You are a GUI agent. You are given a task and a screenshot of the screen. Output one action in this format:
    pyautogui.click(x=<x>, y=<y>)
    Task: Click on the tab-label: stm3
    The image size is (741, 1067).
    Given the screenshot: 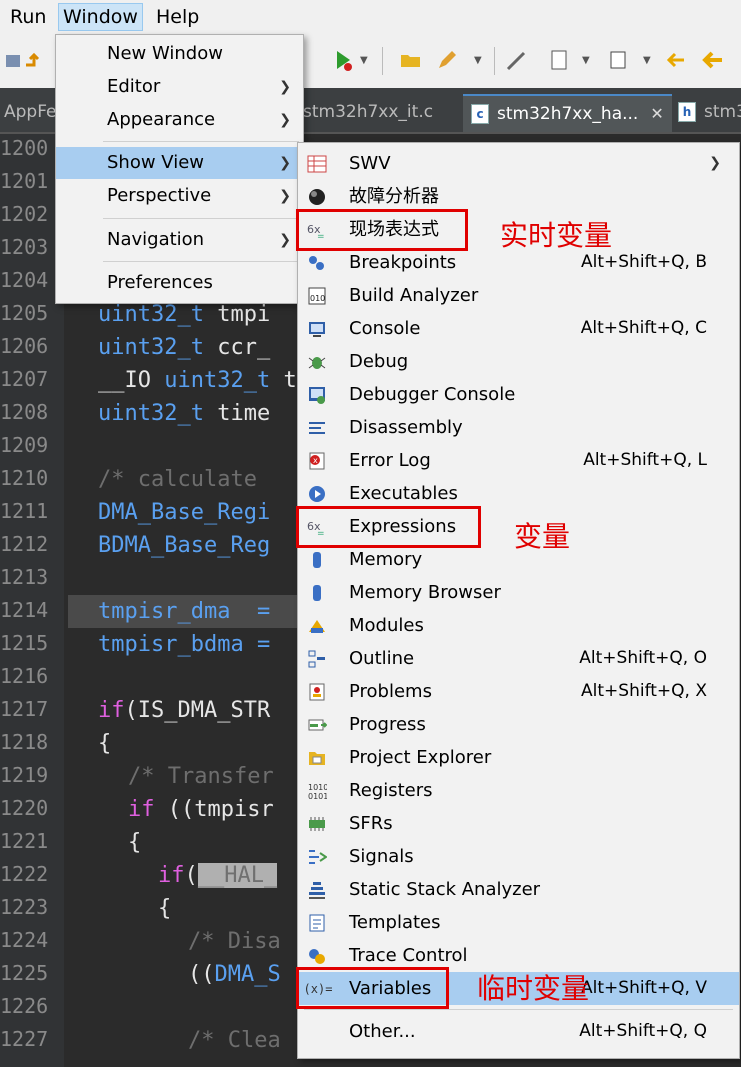 What is the action you would take?
    pyautogui.click(x=722, y=112)
    